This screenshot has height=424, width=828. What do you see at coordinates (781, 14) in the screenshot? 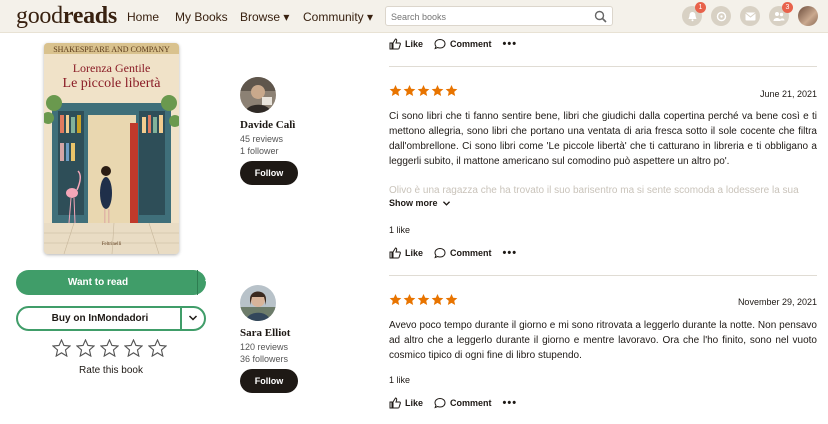
I see `friends-icon: 3` at bounding box center [781, 14].